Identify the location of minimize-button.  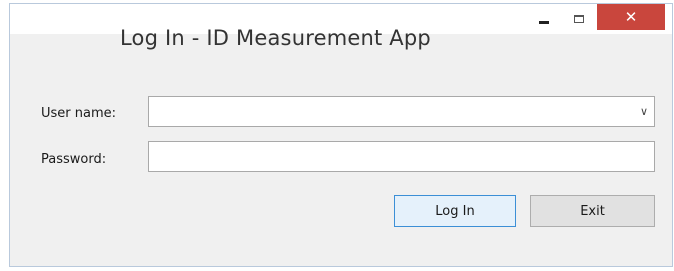
(544, 19).